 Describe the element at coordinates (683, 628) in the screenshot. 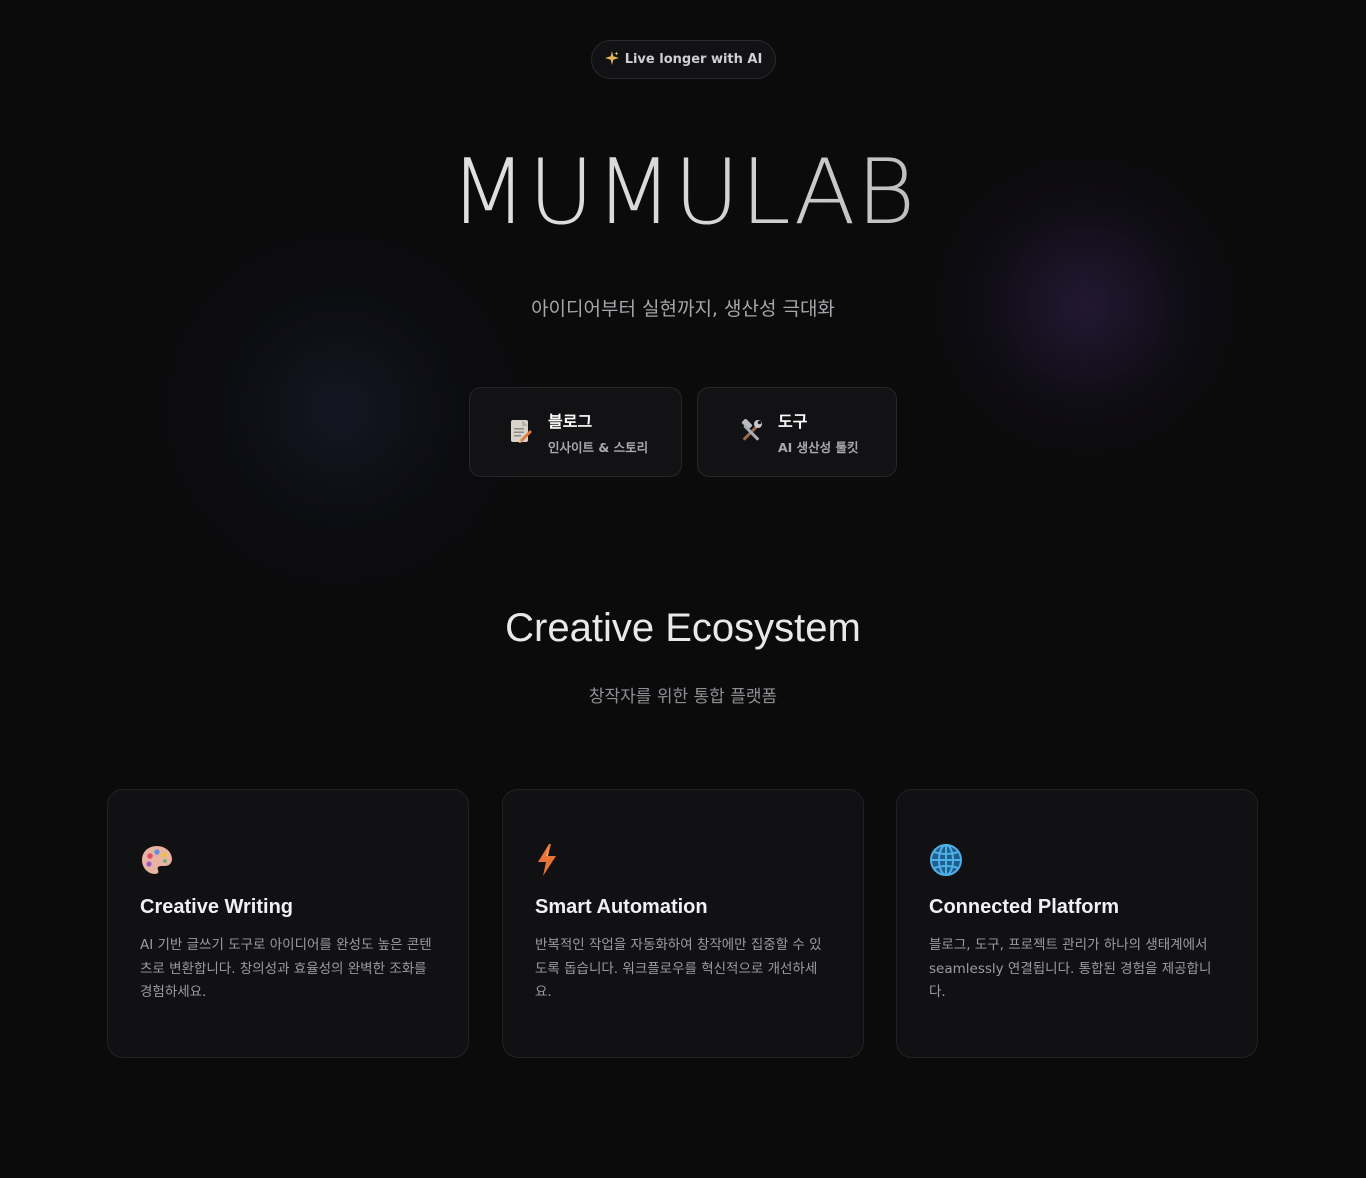

I see `section-title: Creative Ecosystem` at that location.